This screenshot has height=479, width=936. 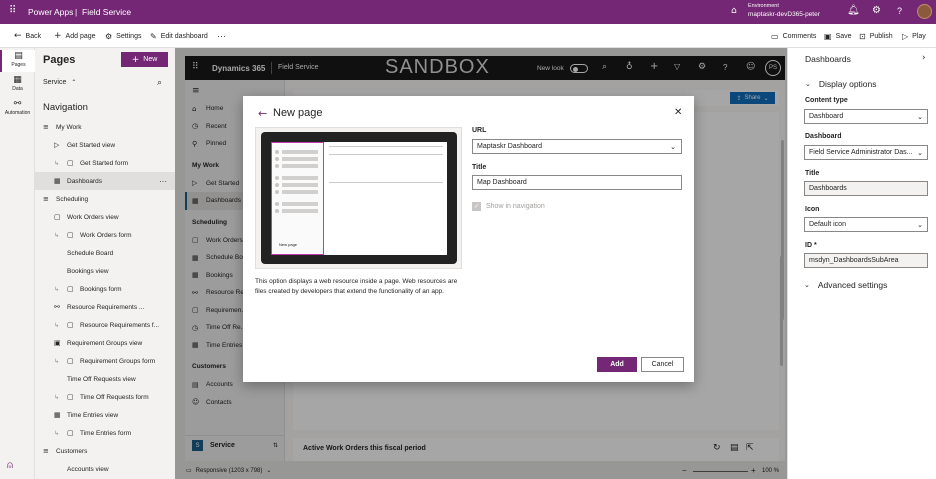 What do you see at coordinates (508, 206) in the screenshot?
I see `show-in-nav-checkbox: ✓ Show in navigation` at bounding box center [508, 206].